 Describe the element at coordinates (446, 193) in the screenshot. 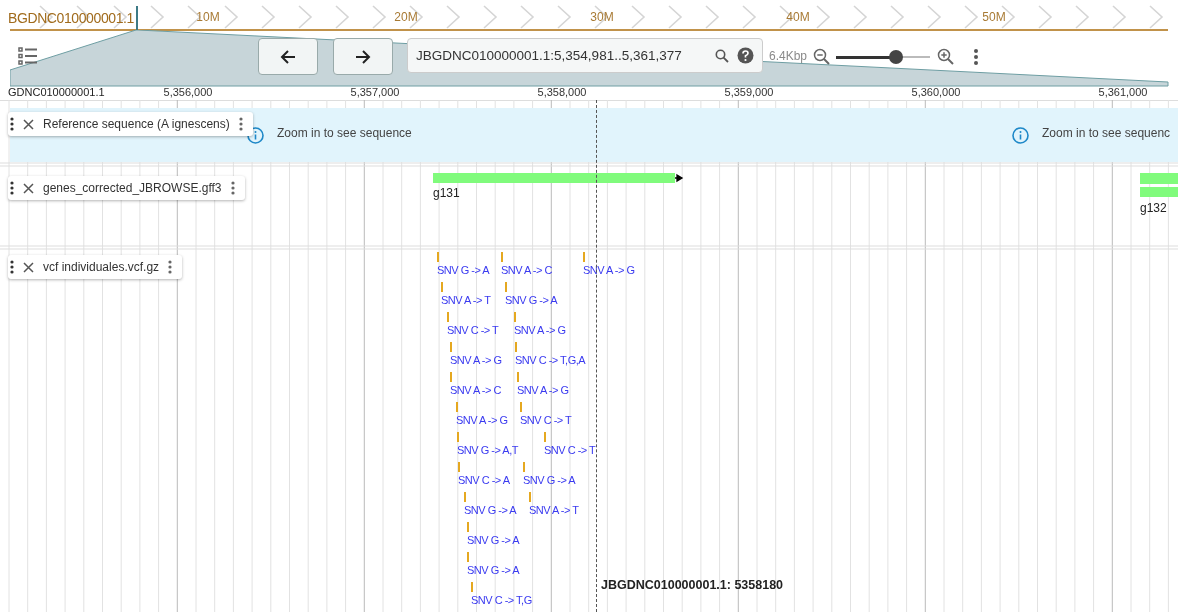

I see `gene-label: g131` at that location.